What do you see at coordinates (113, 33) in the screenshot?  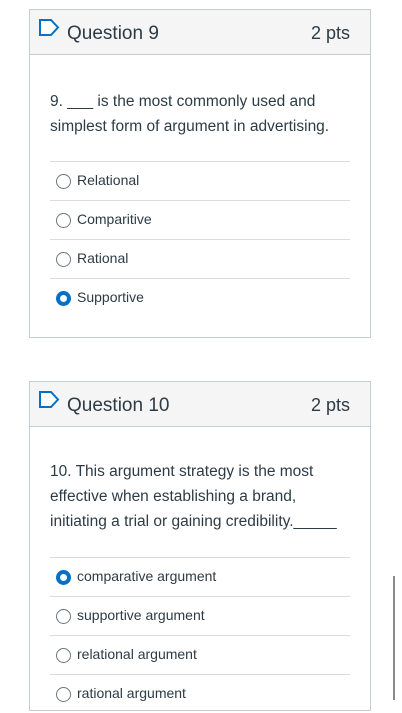 I see `question-title: Question 9` at bounding box center [113, 33].